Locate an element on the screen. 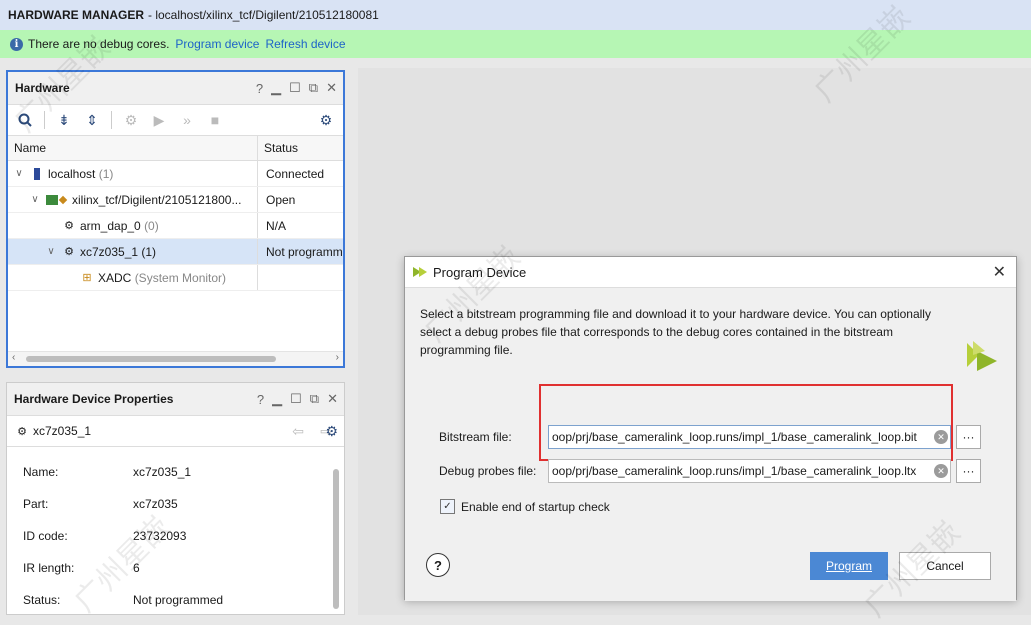 Image resolution: width=1031 pixels, height=625 pixels. tree-row-arm-dap: ⚙ arm_dap_0 (0) N/A is located at coordinates (175, 226).